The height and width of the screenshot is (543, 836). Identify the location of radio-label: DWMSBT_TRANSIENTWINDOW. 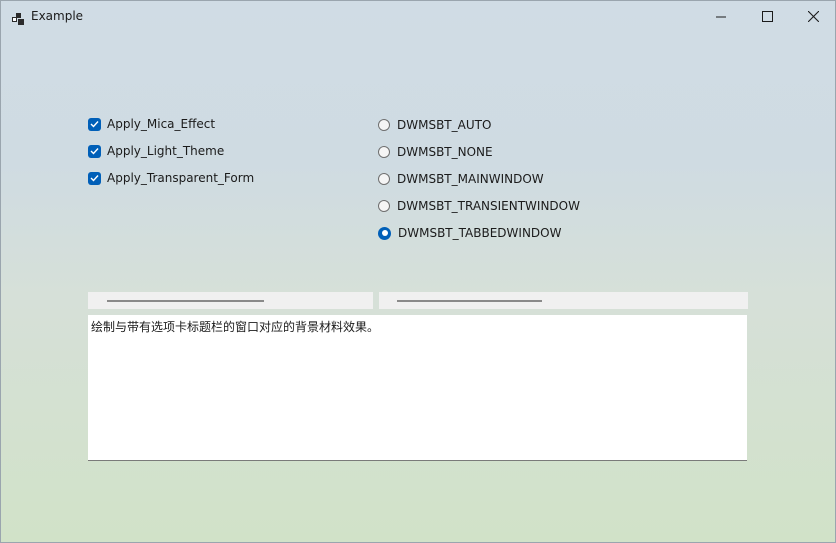
(488, 206).